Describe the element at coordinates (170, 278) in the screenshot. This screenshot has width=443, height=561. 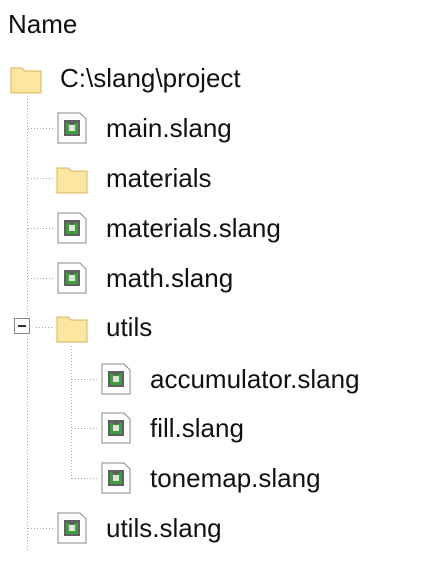
I see `tree-item-label: math.slang` at that location.